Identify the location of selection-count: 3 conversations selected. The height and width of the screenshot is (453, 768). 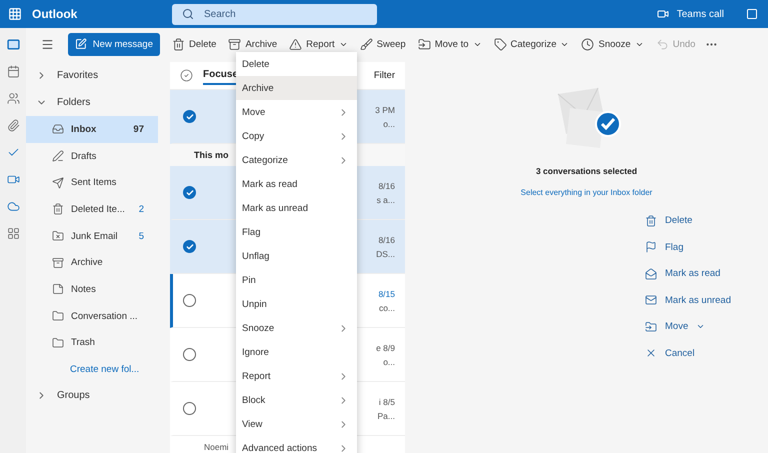
(587, 171).